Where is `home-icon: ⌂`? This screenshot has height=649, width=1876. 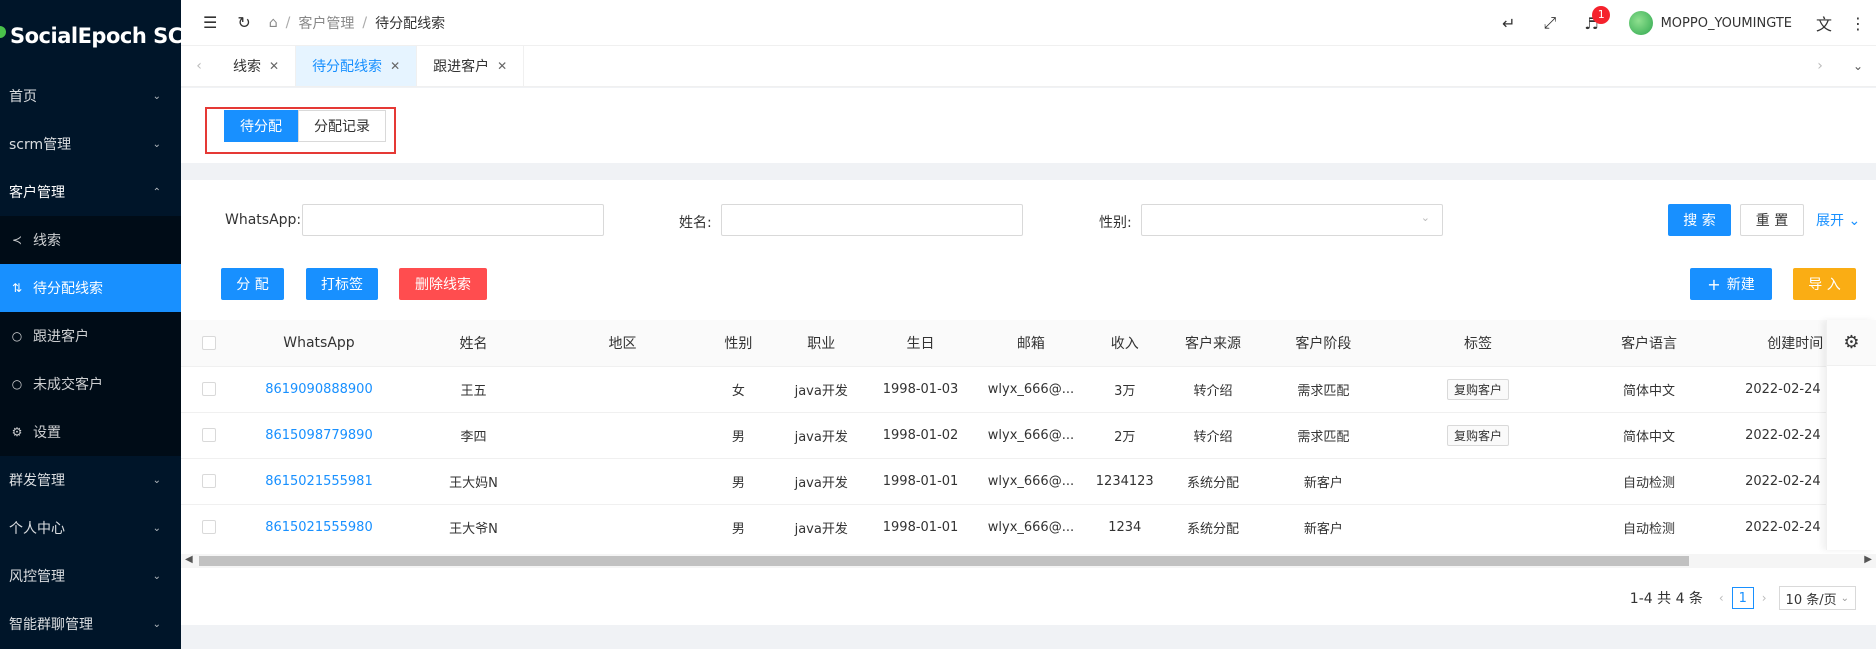
home-icon: ⌂ is located at coordinates (273, 23).